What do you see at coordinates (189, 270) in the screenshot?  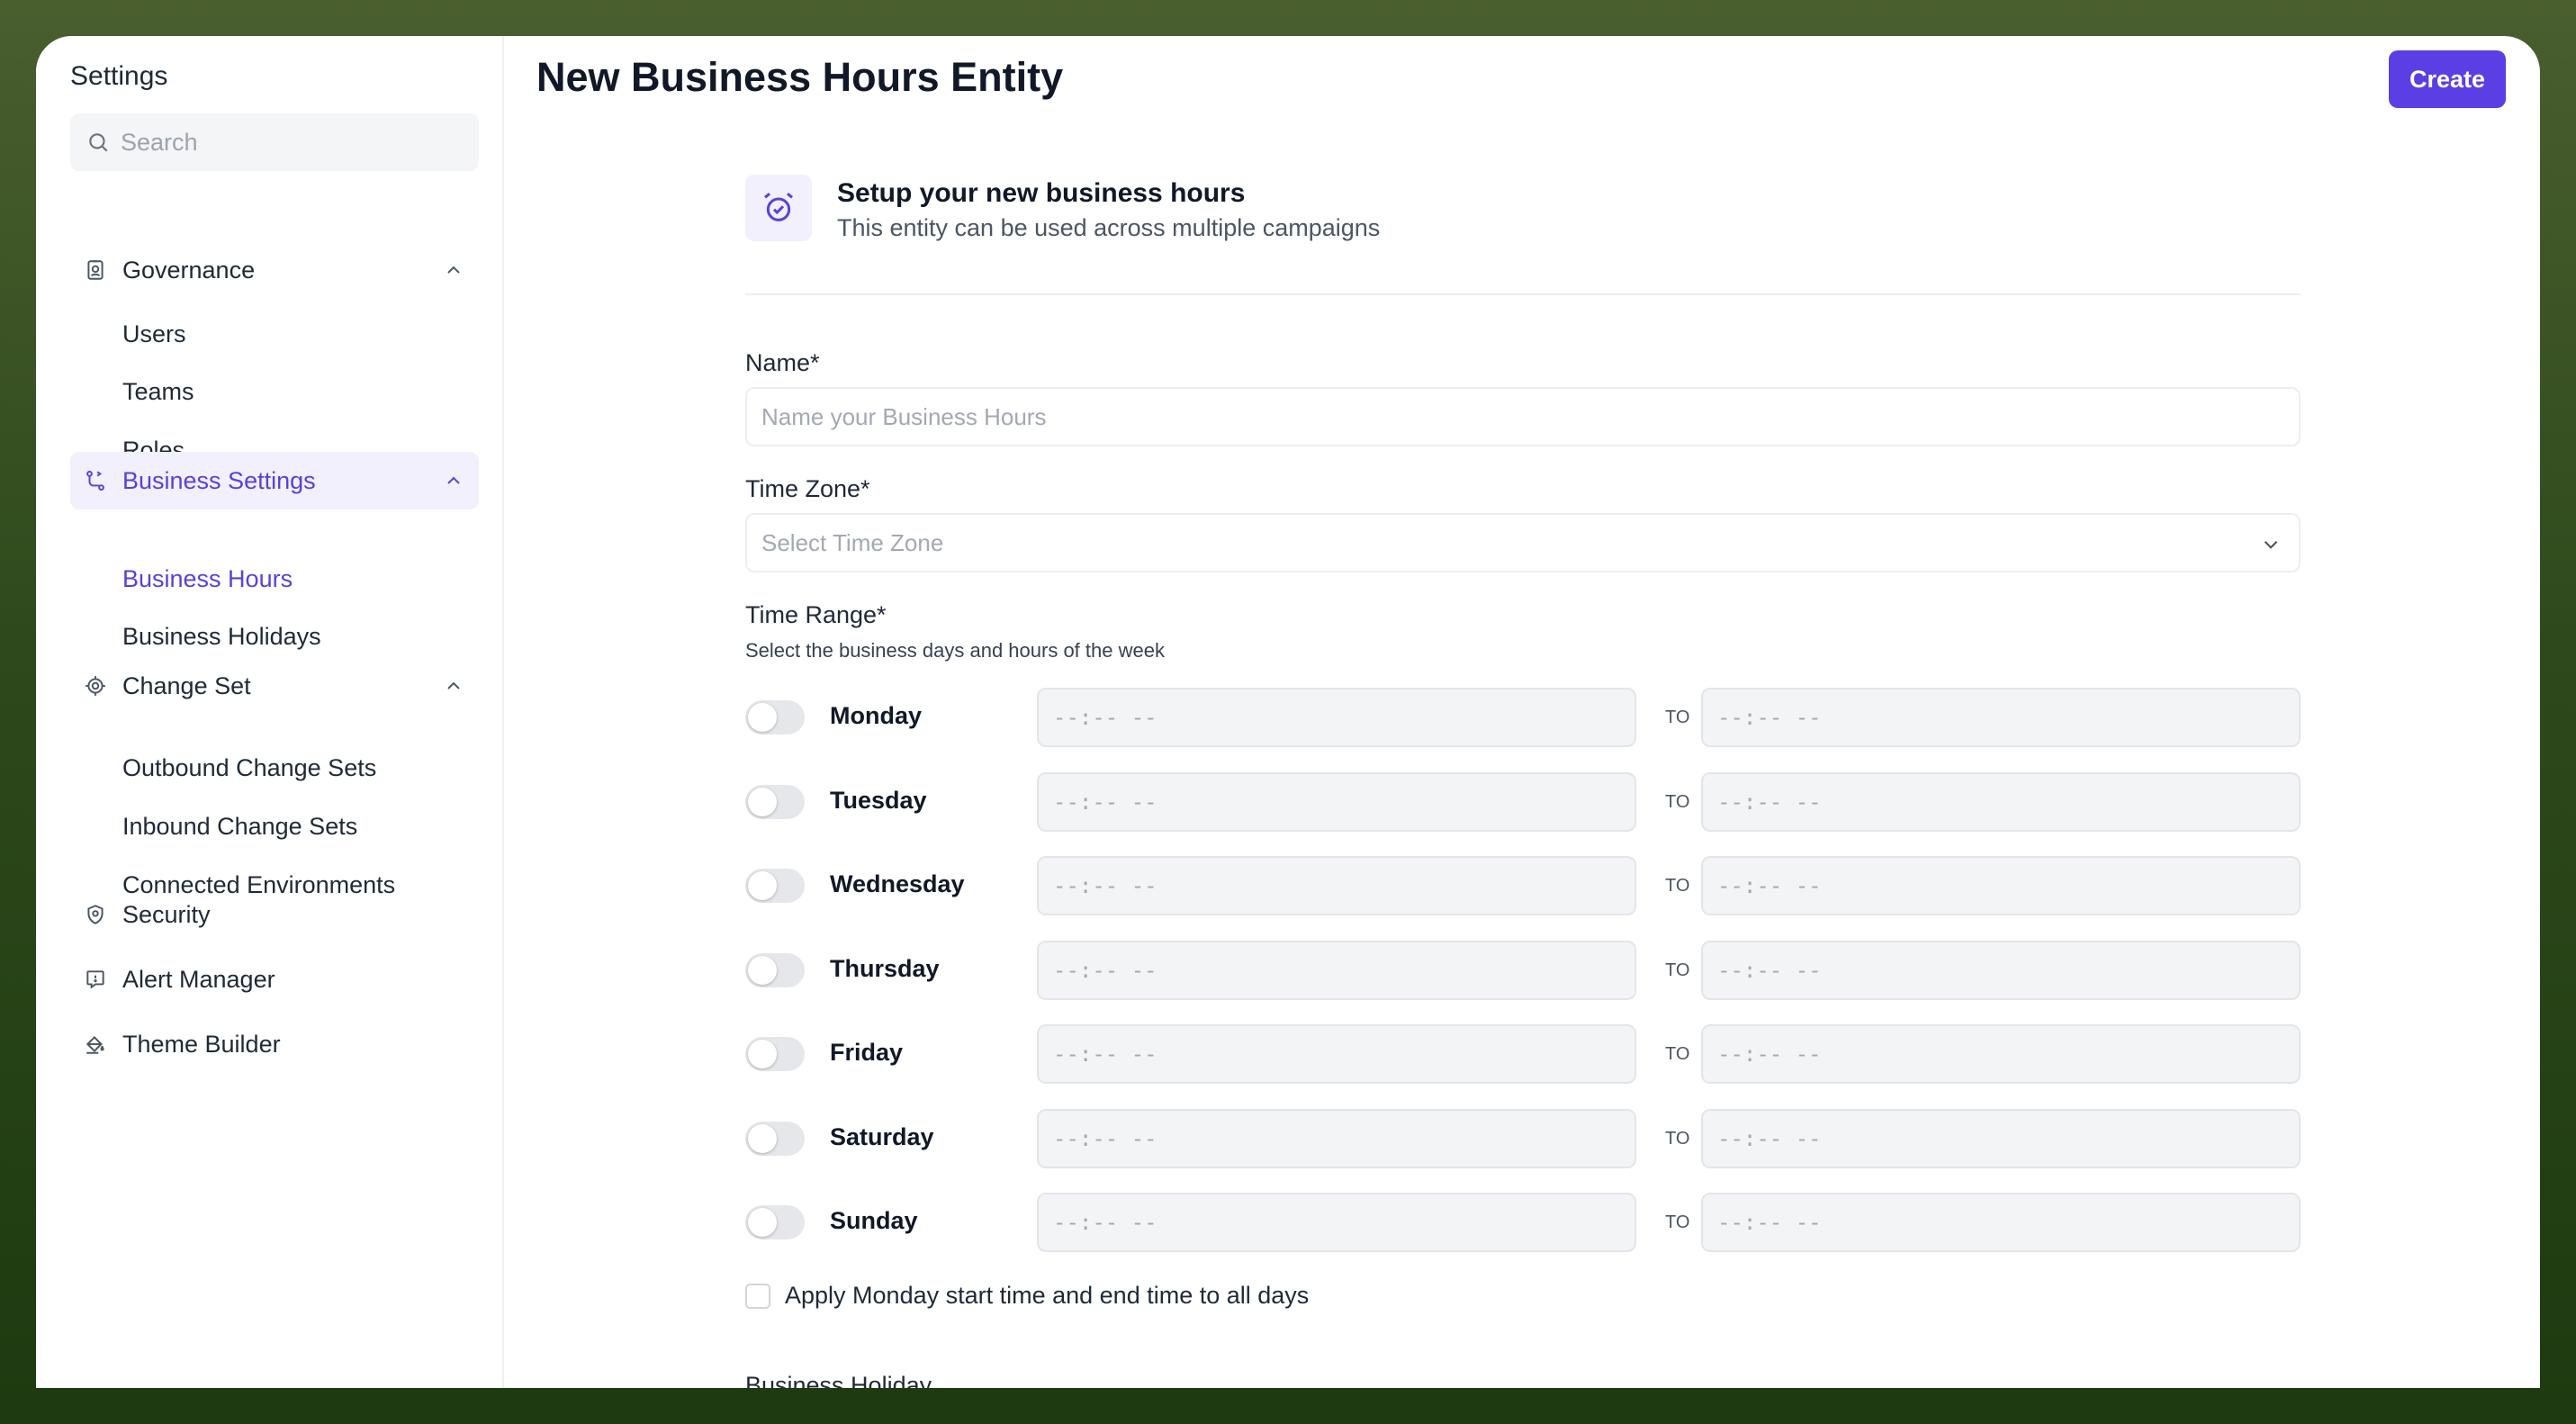 I see `sidebar-group-label: Governance` at bounding box center [189, 270].